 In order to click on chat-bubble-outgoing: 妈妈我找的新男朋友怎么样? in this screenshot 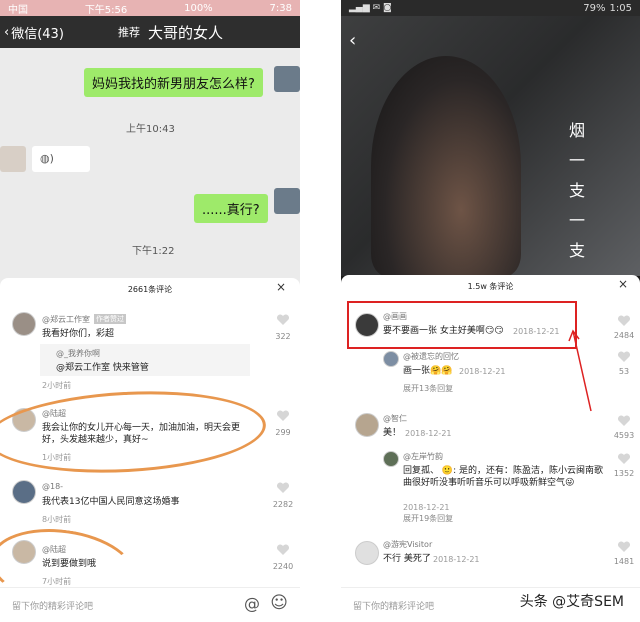, I will do `click(173, 82)`.